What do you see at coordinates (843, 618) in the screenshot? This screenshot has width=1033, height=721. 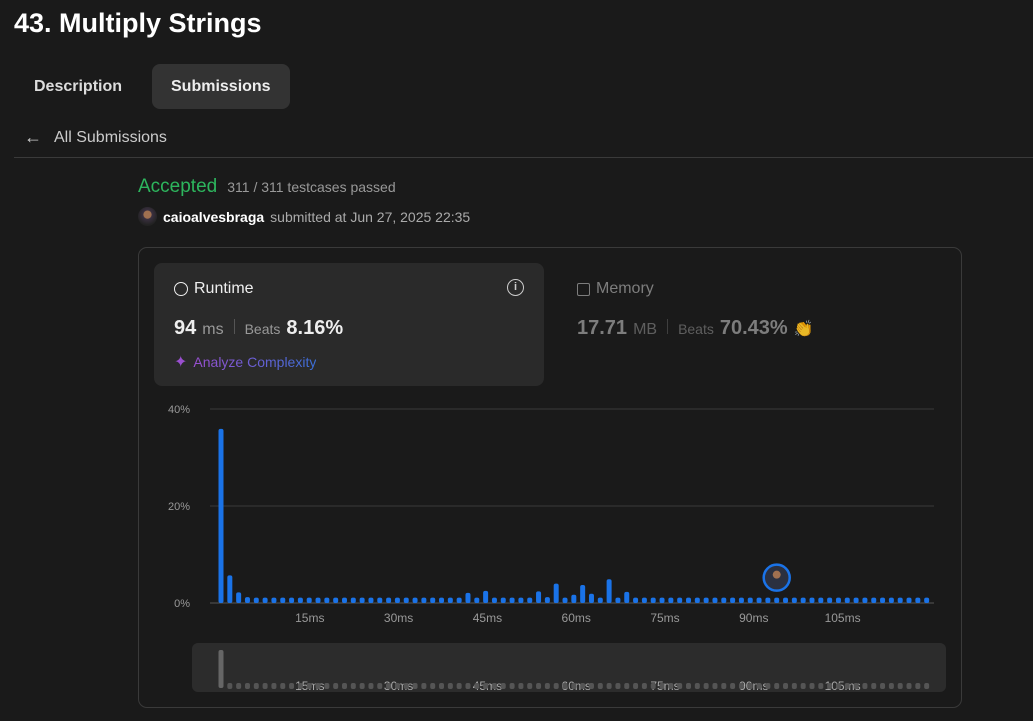 I see `x-tick-label: 105ms` at bounding box center [843, 618].